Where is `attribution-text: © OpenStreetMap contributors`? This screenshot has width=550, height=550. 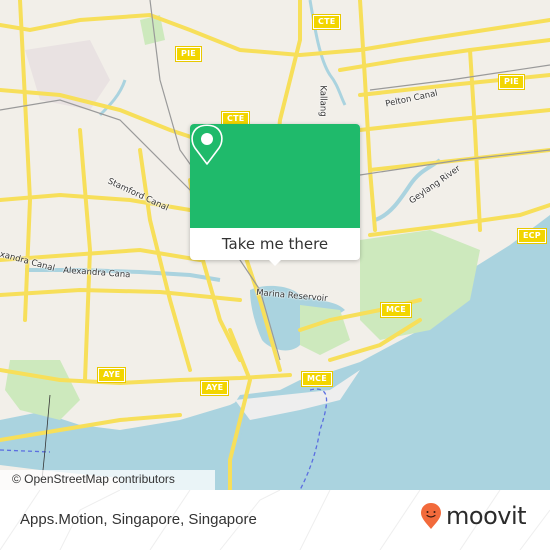
attribution-text: © OpenStreetMap contributors is located at coordinates (93, 479).